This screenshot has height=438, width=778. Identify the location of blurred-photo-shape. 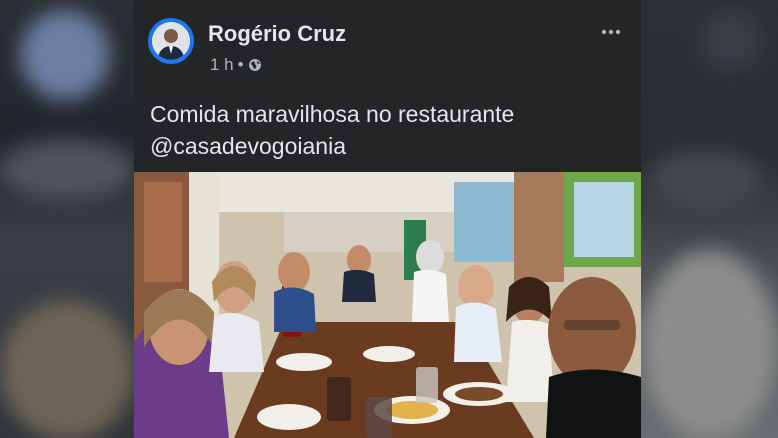
(67, 369).